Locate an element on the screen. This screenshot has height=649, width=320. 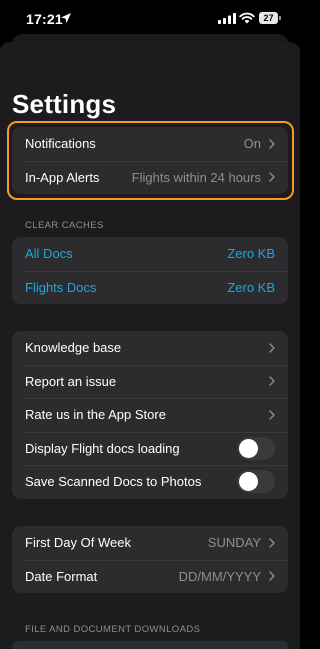
battery-icon: 27 is located at coordinates (270, 18).